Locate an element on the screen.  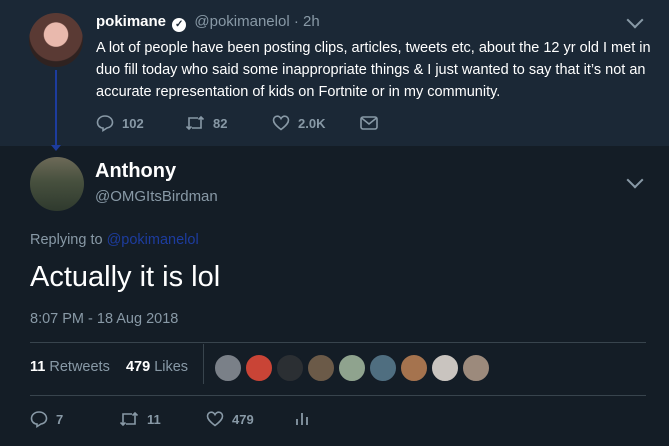
analytics-icon is located at coordinates (302, 419).